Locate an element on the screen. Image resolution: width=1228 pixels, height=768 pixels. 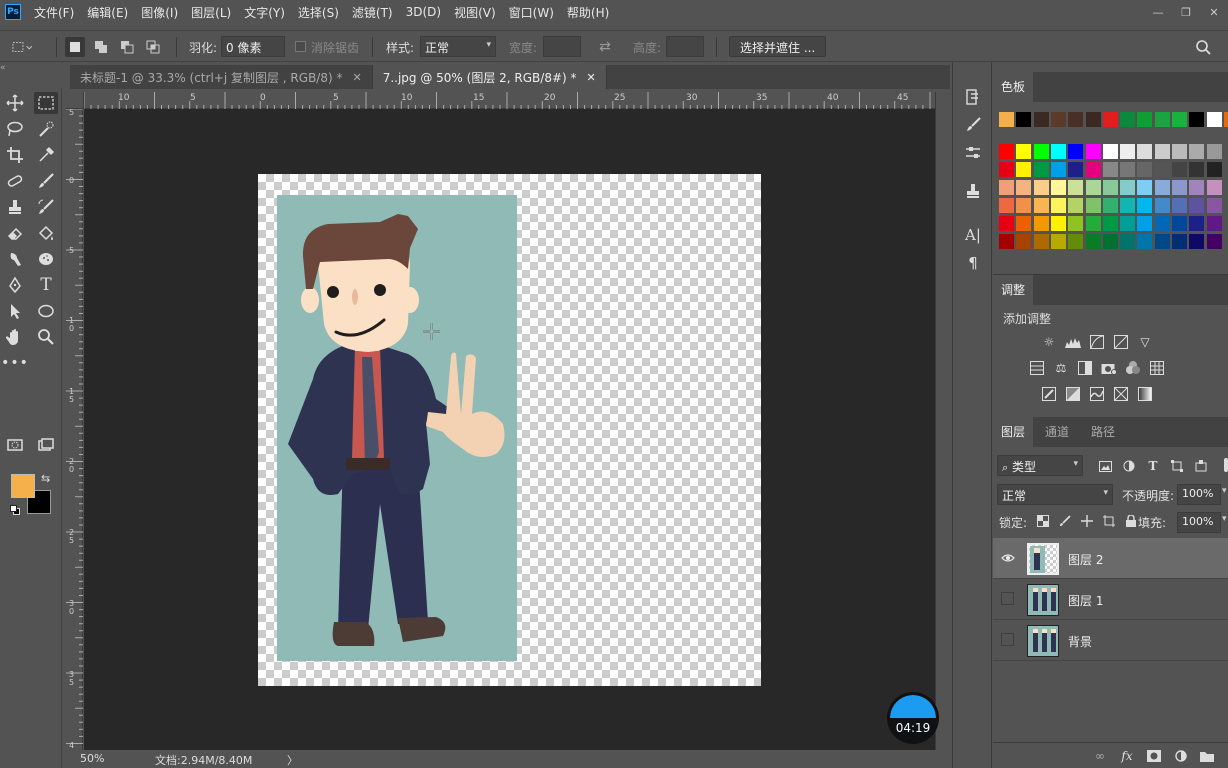
menu-layer: 图层(L) is located at coordinates (211, 12).